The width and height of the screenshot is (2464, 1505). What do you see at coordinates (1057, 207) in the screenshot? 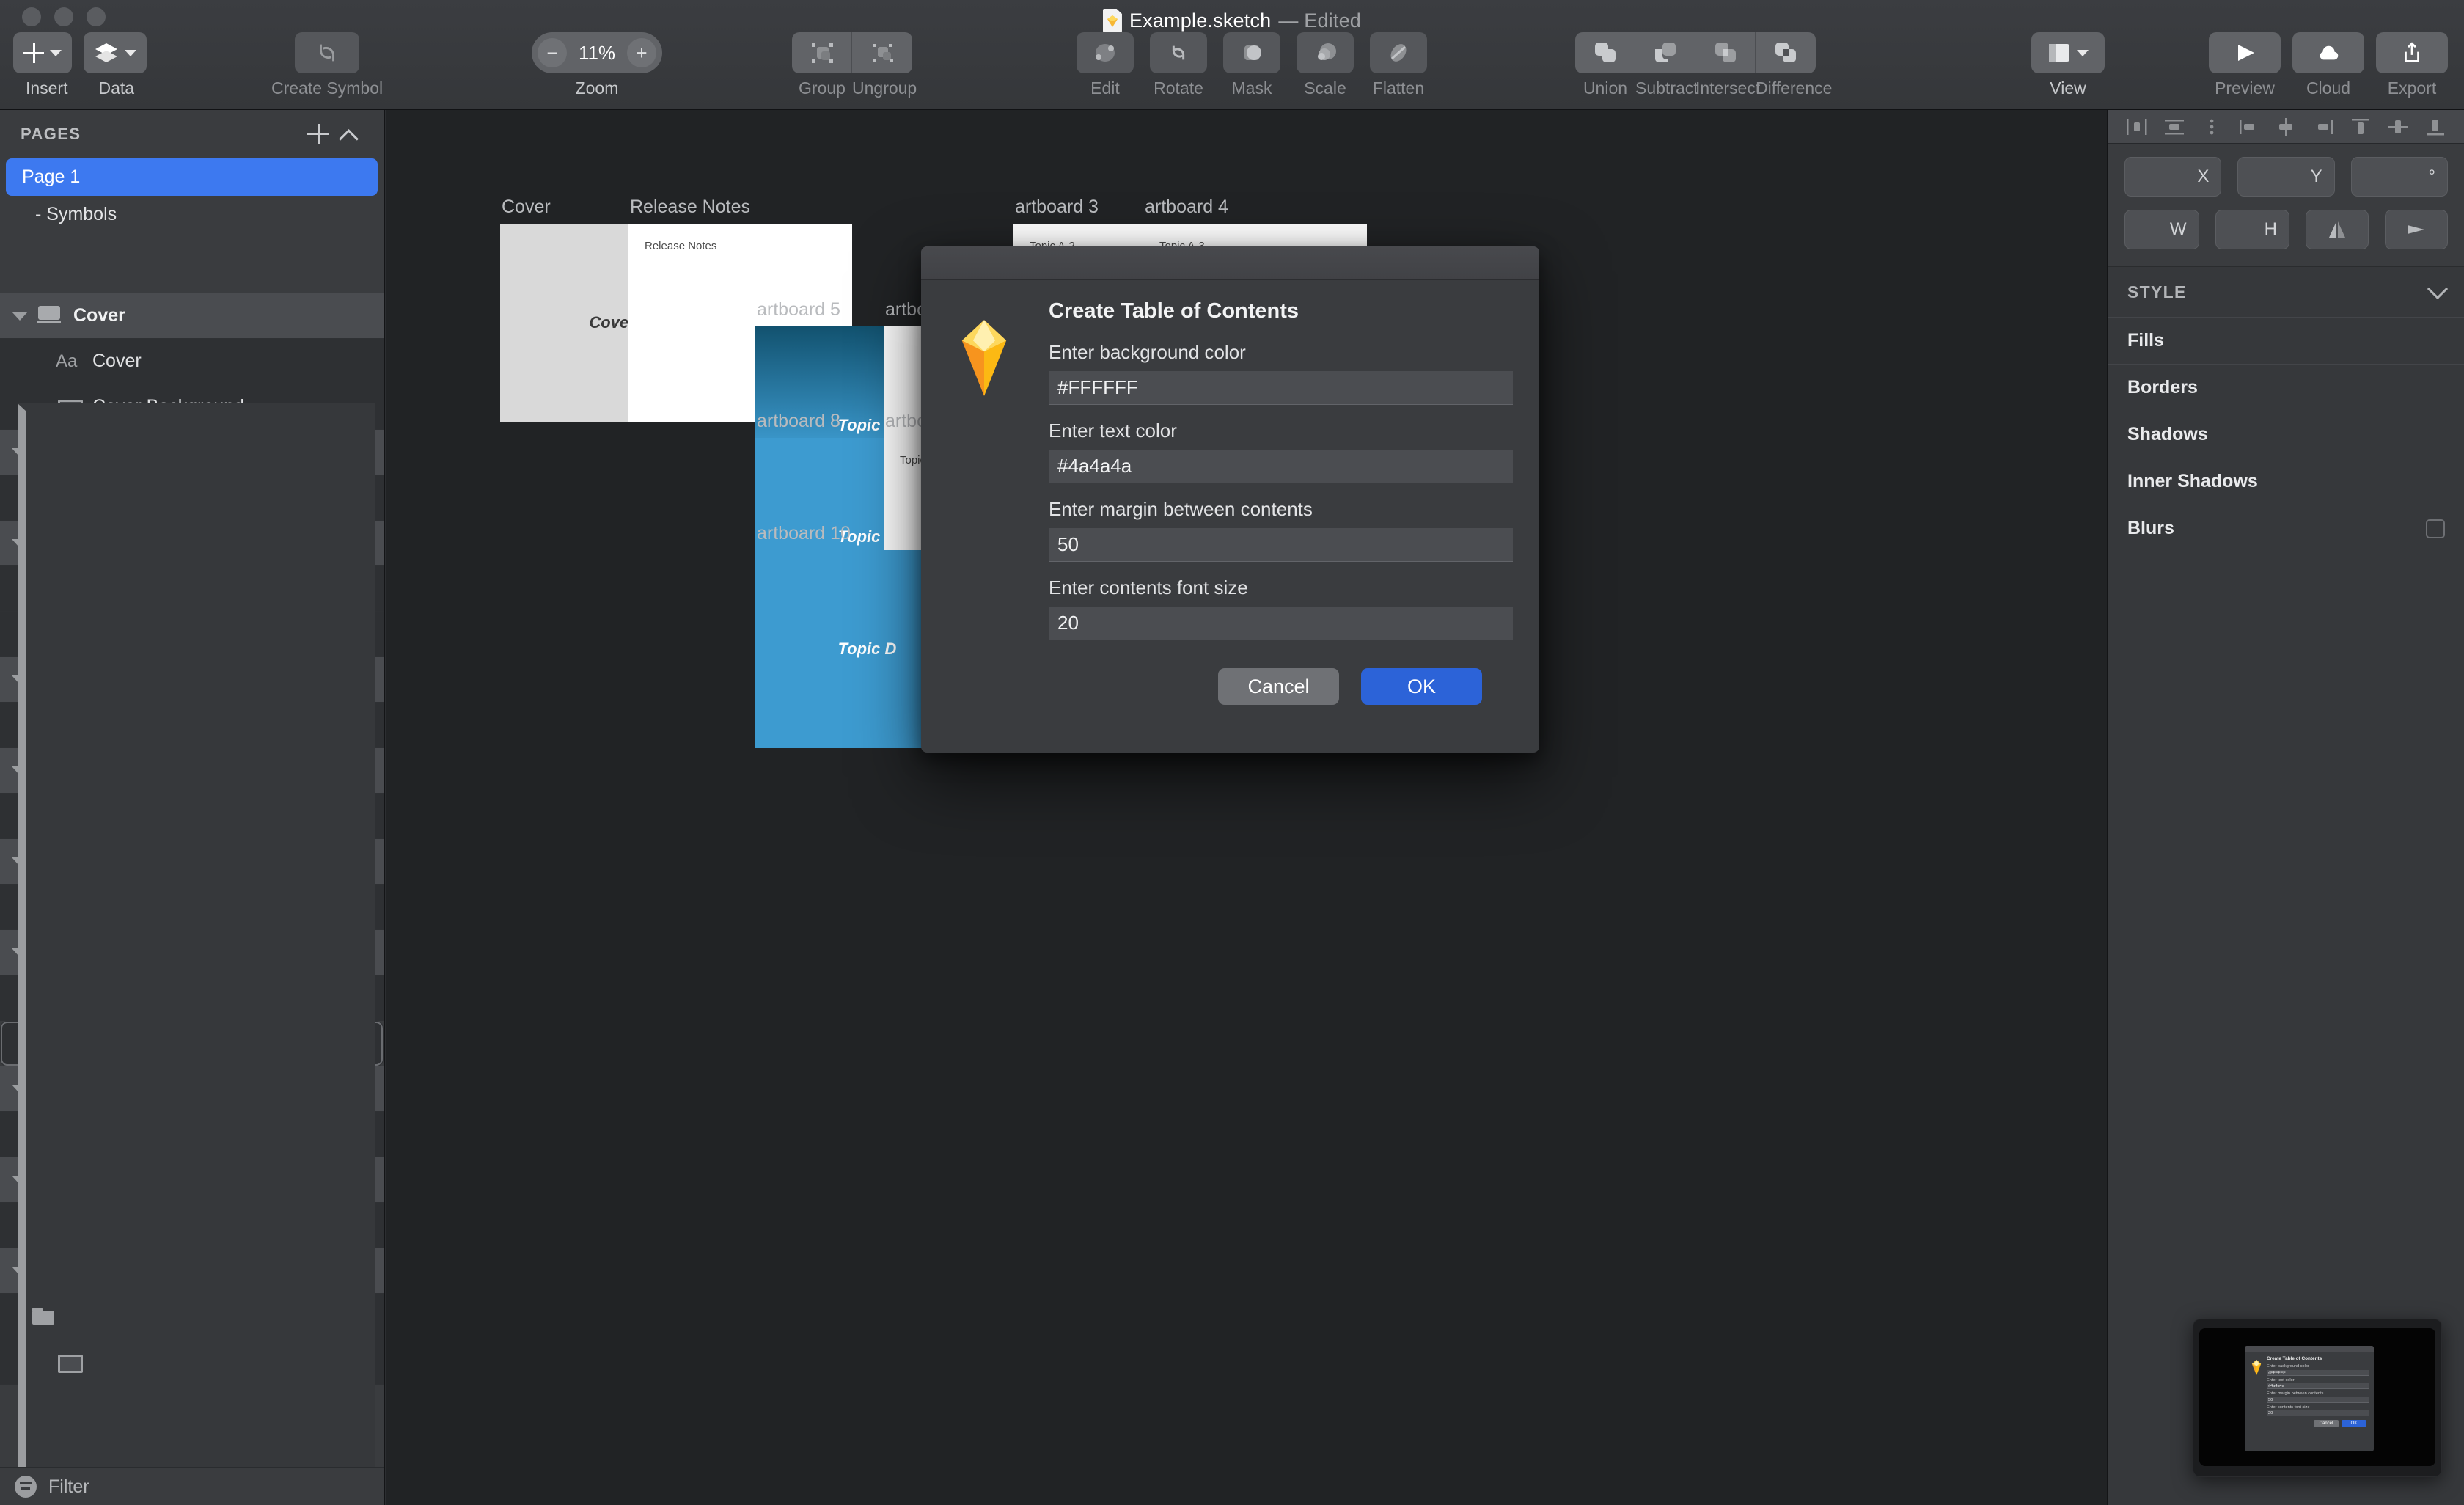
I see `artboard-title: artboard 3` at bounding box center [1057, 207].